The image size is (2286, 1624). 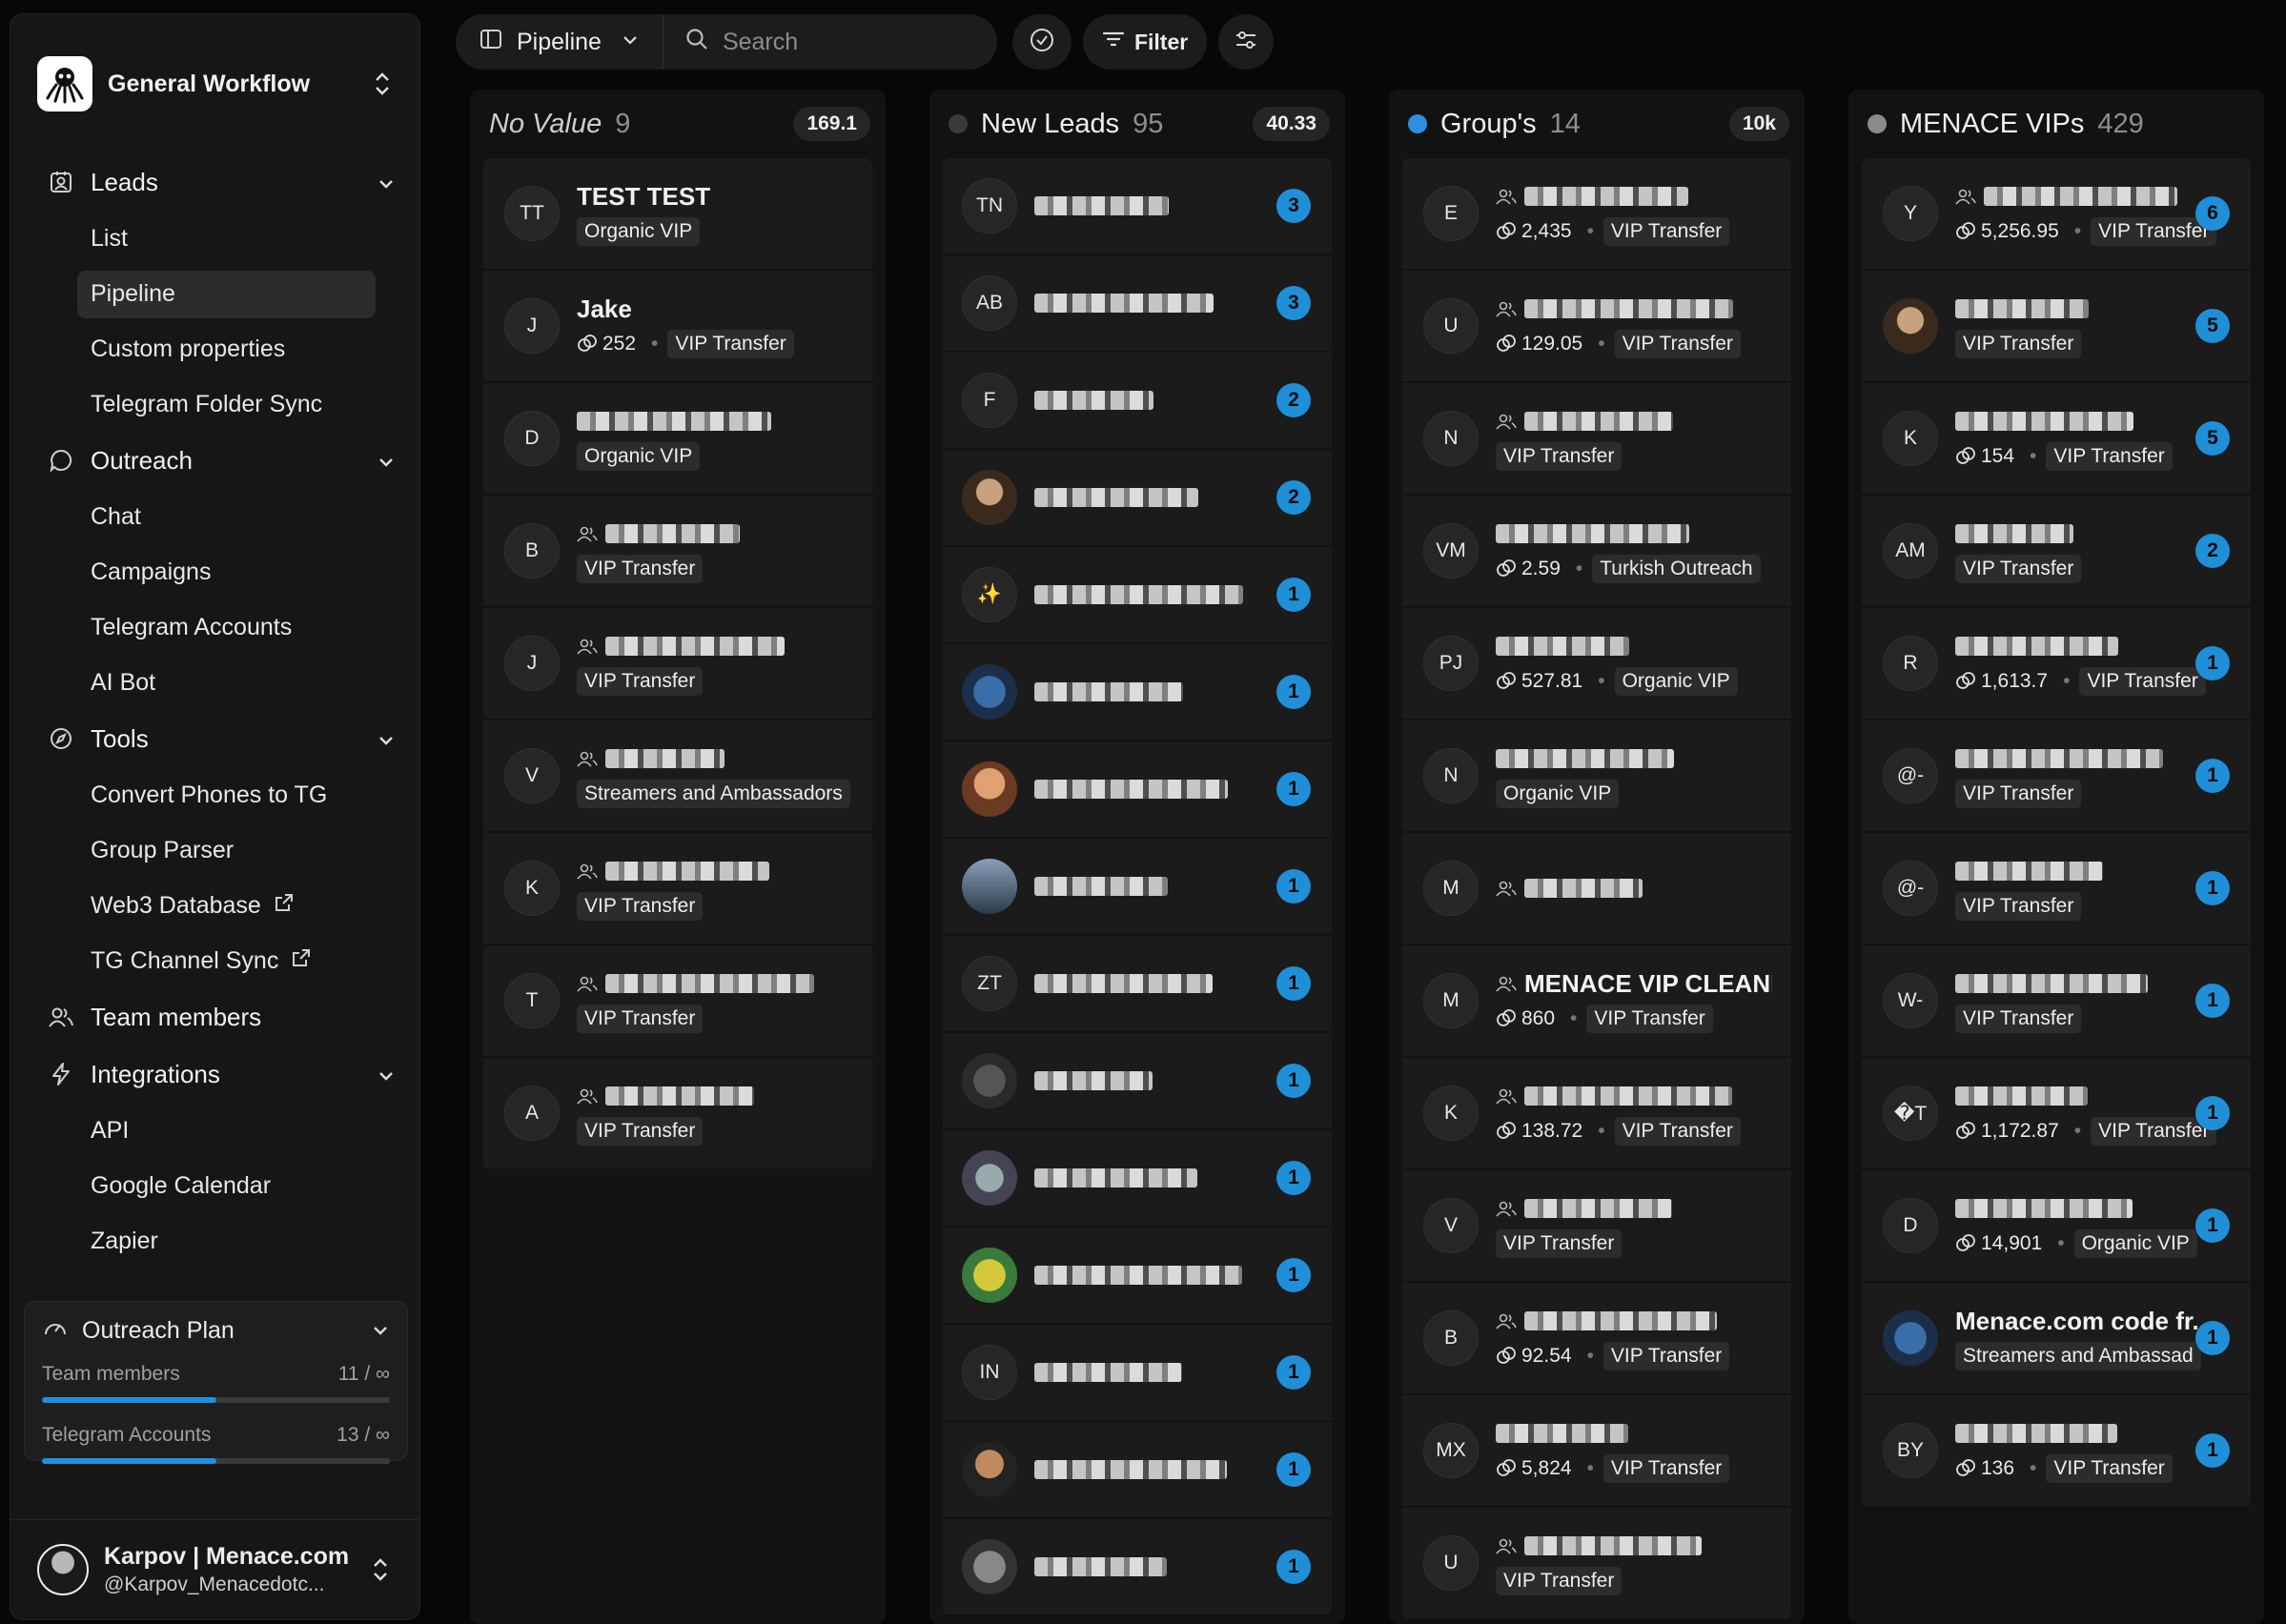 I want to click on nav-section-outreach: Outreach, so click(x=221, y=460).